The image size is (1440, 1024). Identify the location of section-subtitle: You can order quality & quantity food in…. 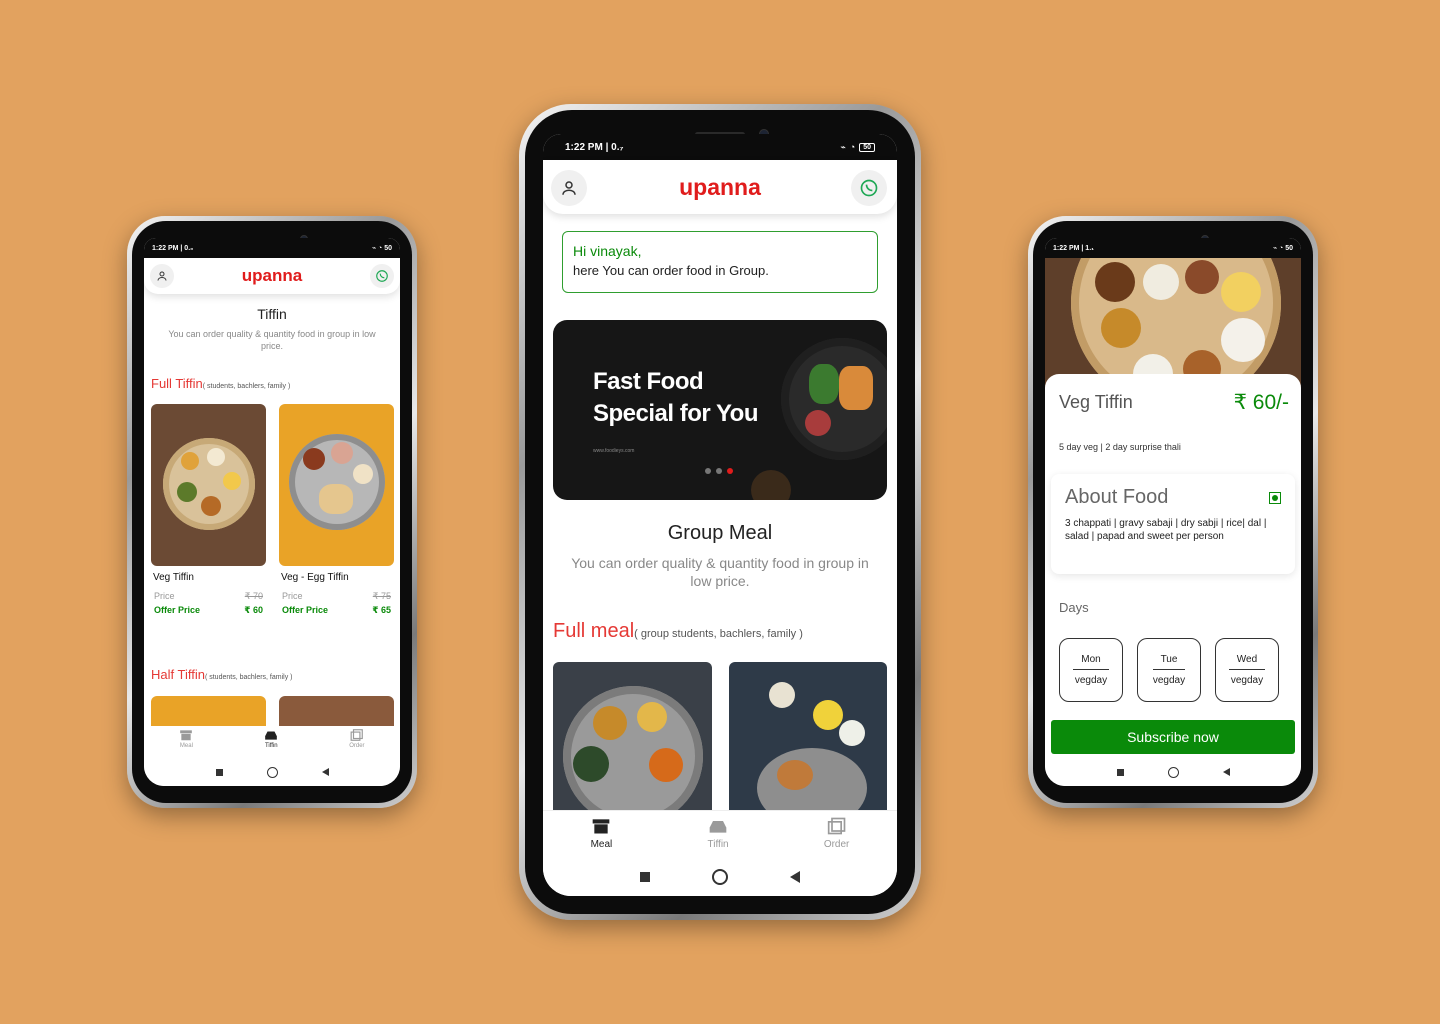
(720, 572).